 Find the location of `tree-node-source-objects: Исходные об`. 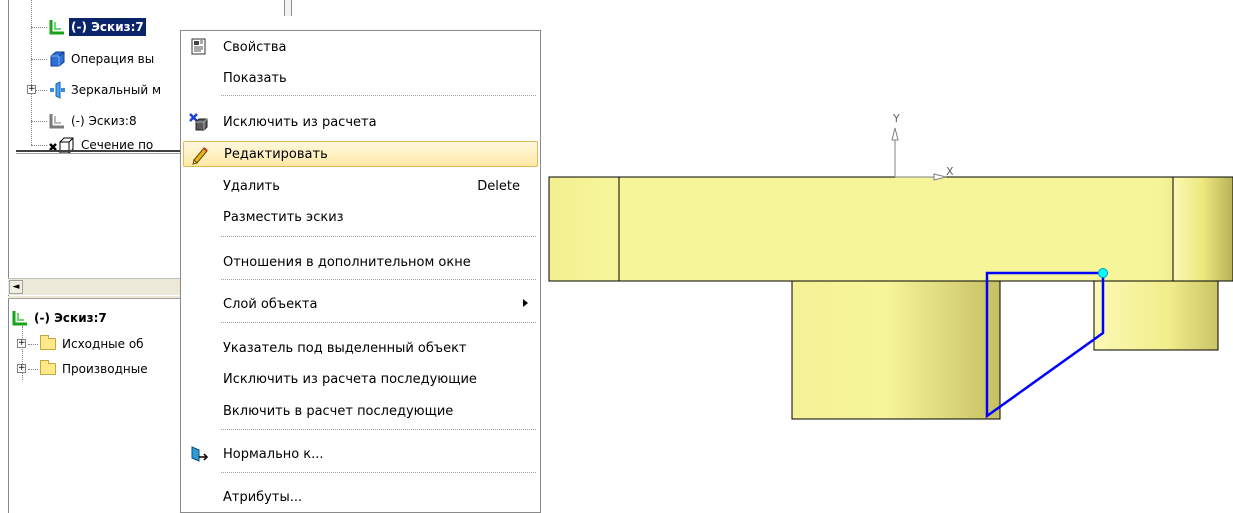

tree-node-source-objects: Исходные об is located at coordinates (93, 344).